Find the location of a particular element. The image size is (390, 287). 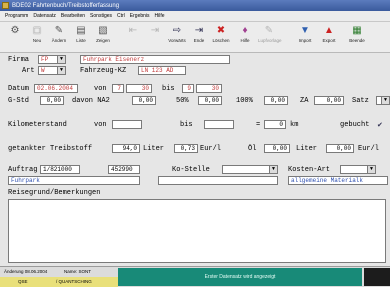

forward-button: ⇥ is located at coordinates (155, 37).